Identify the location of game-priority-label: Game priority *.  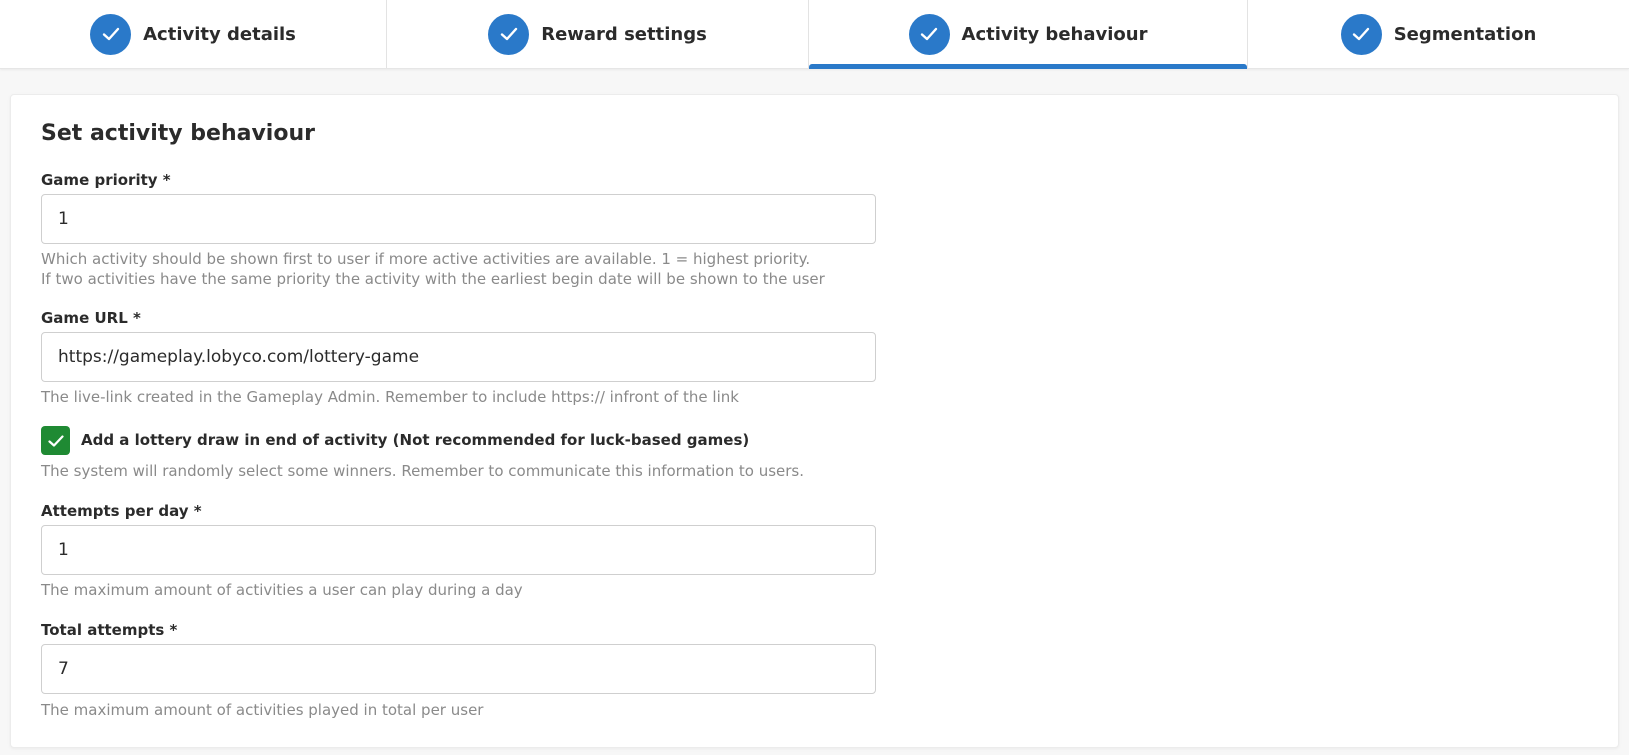
(106, 180).